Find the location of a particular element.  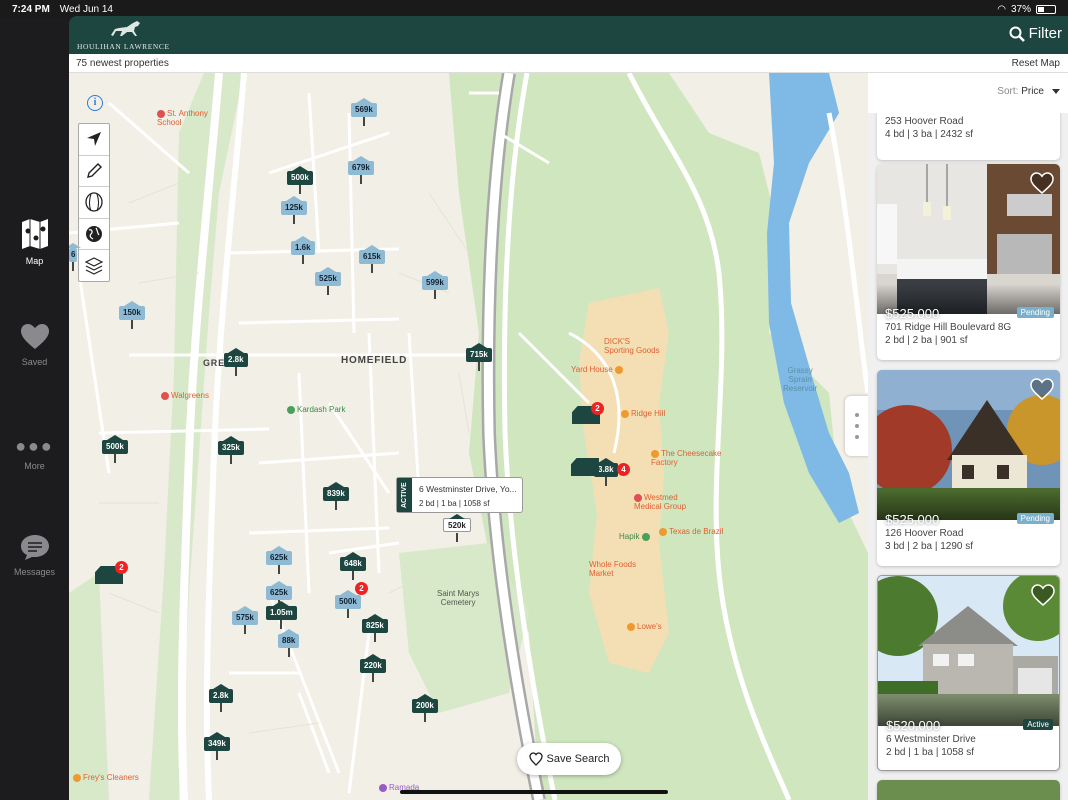

sort-value: Price is located at coordinates (1032, 91).